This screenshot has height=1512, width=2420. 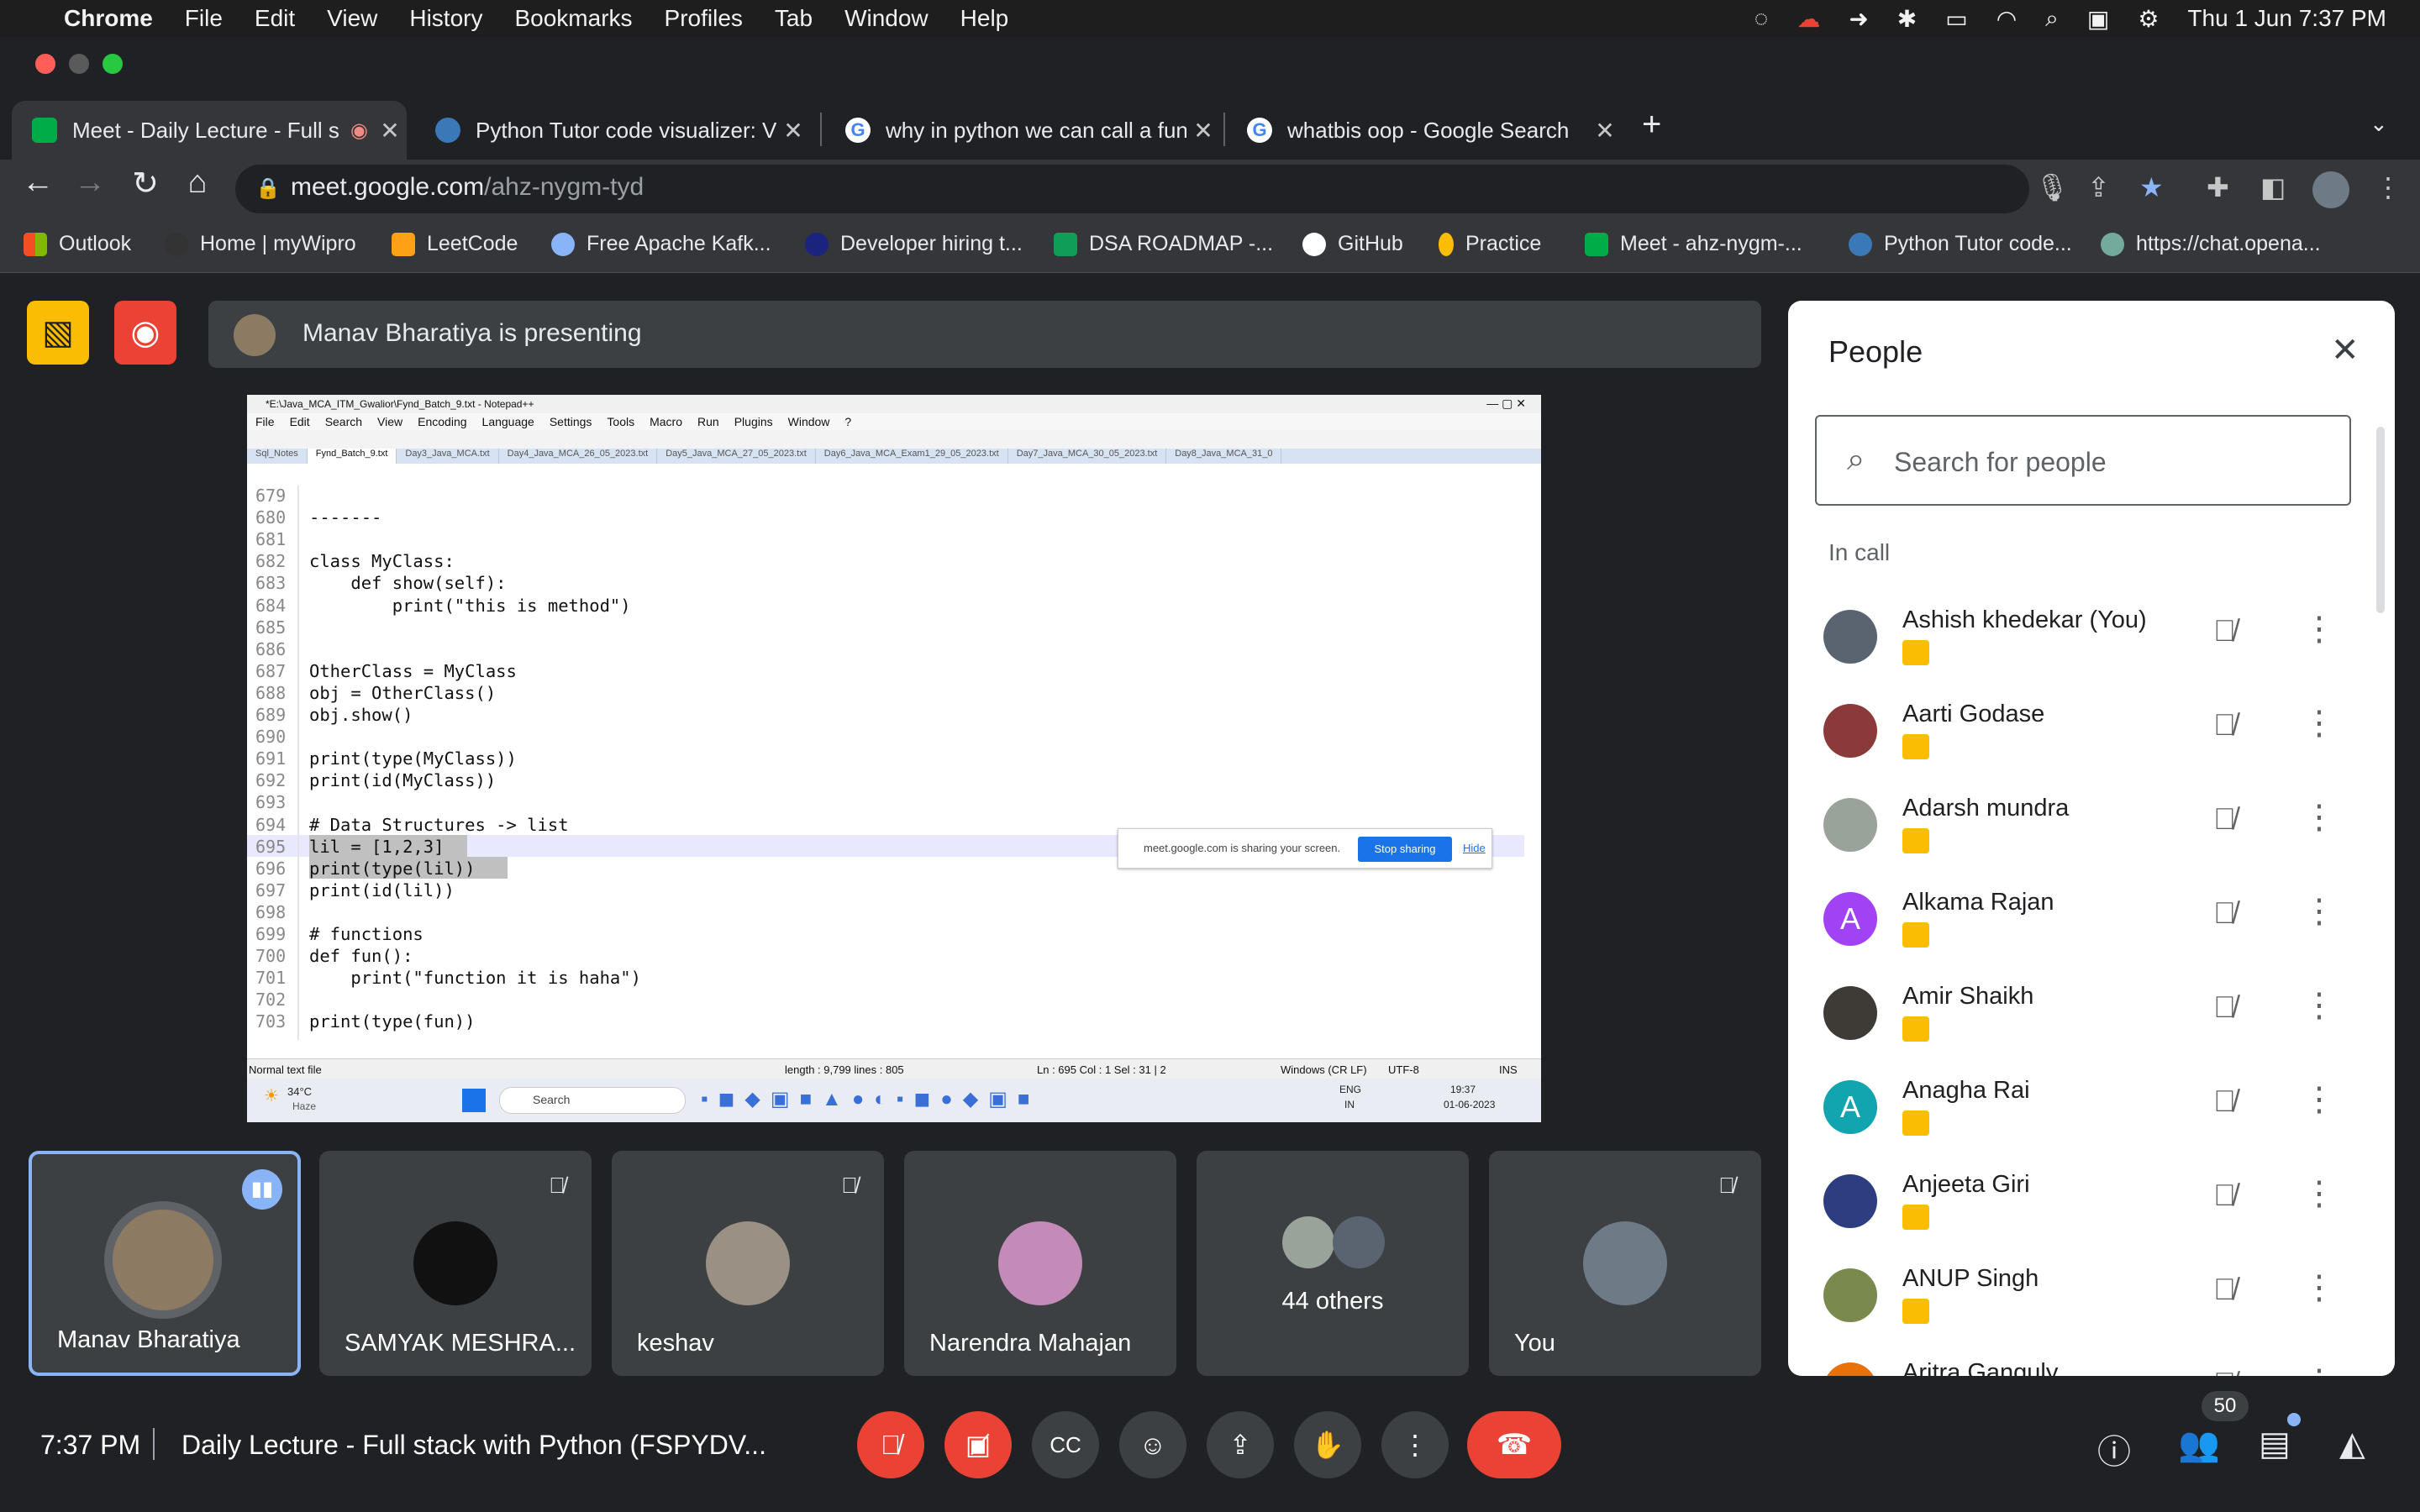 I want to click on microphone-icon: 🎙, so click(x=2052, y=187).